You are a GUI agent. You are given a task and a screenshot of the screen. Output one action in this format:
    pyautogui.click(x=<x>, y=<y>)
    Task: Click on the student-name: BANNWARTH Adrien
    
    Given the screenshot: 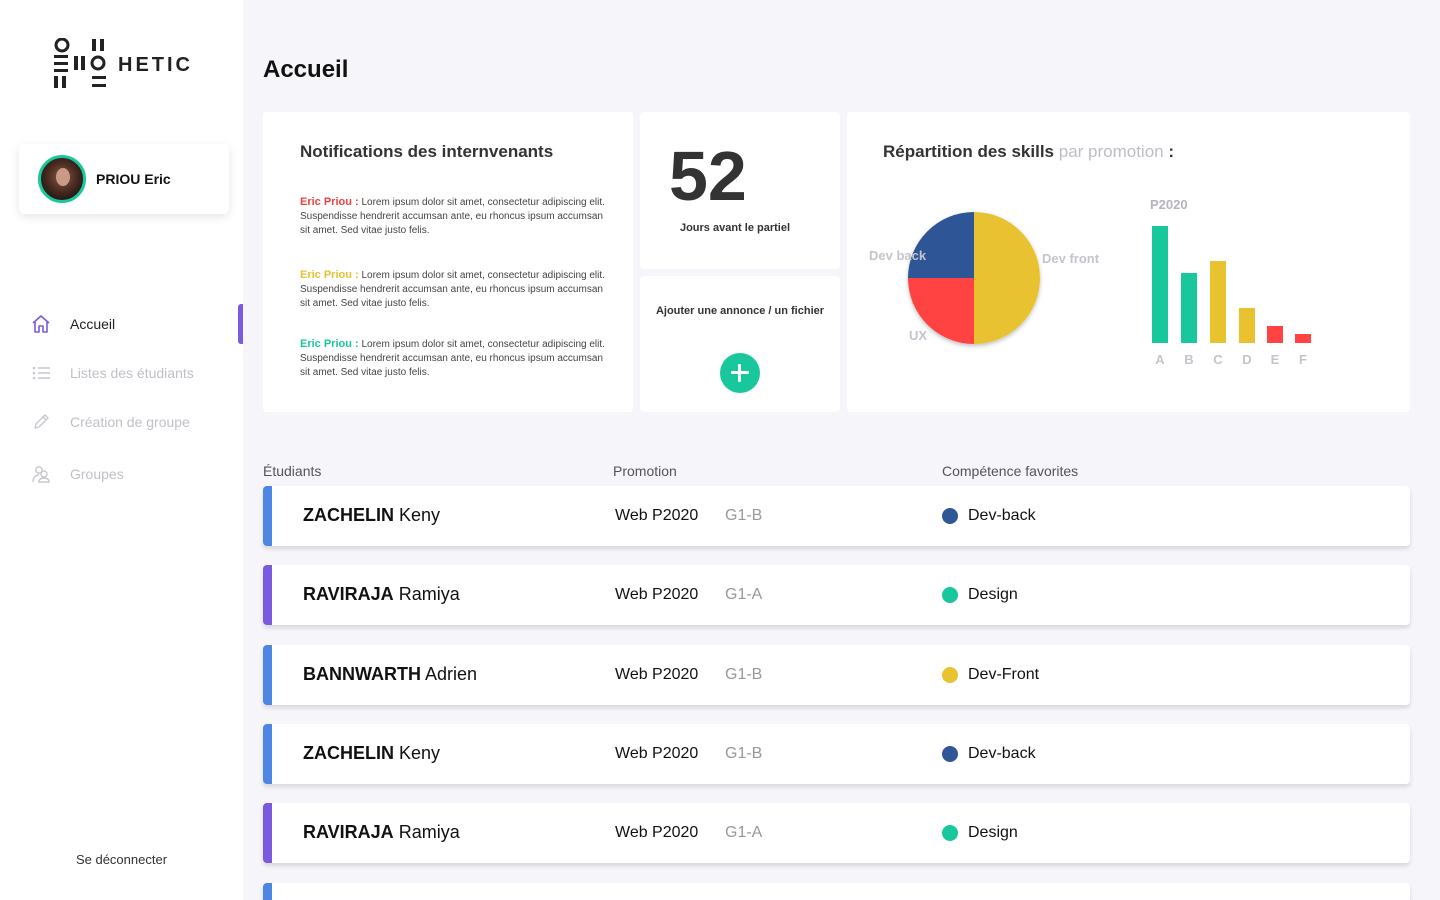 What is the action you would take?
    pyautogui.click(x=390, y=674)
    